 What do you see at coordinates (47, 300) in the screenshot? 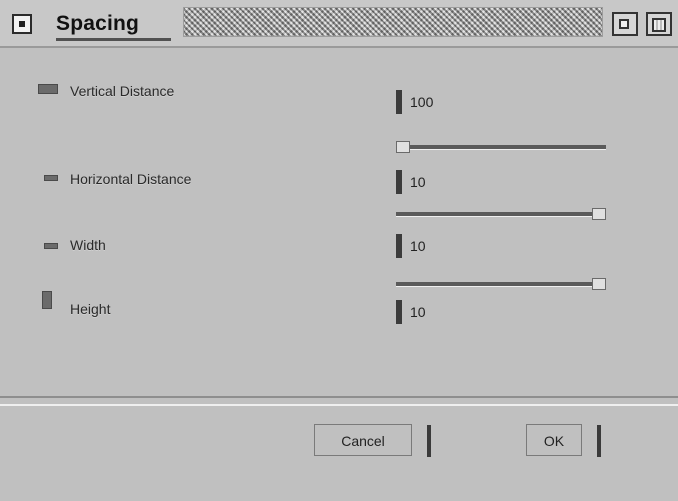
I see `height-icon` at bounding box center [47, 300].